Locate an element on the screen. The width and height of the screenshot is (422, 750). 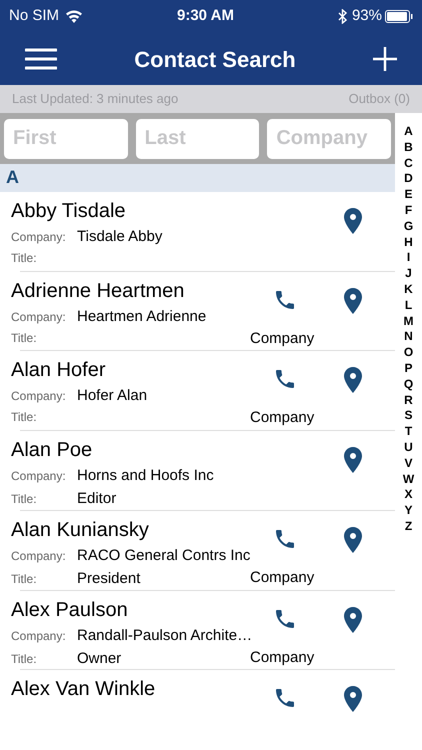
index-letter: O is located at coordinates (409, 353).